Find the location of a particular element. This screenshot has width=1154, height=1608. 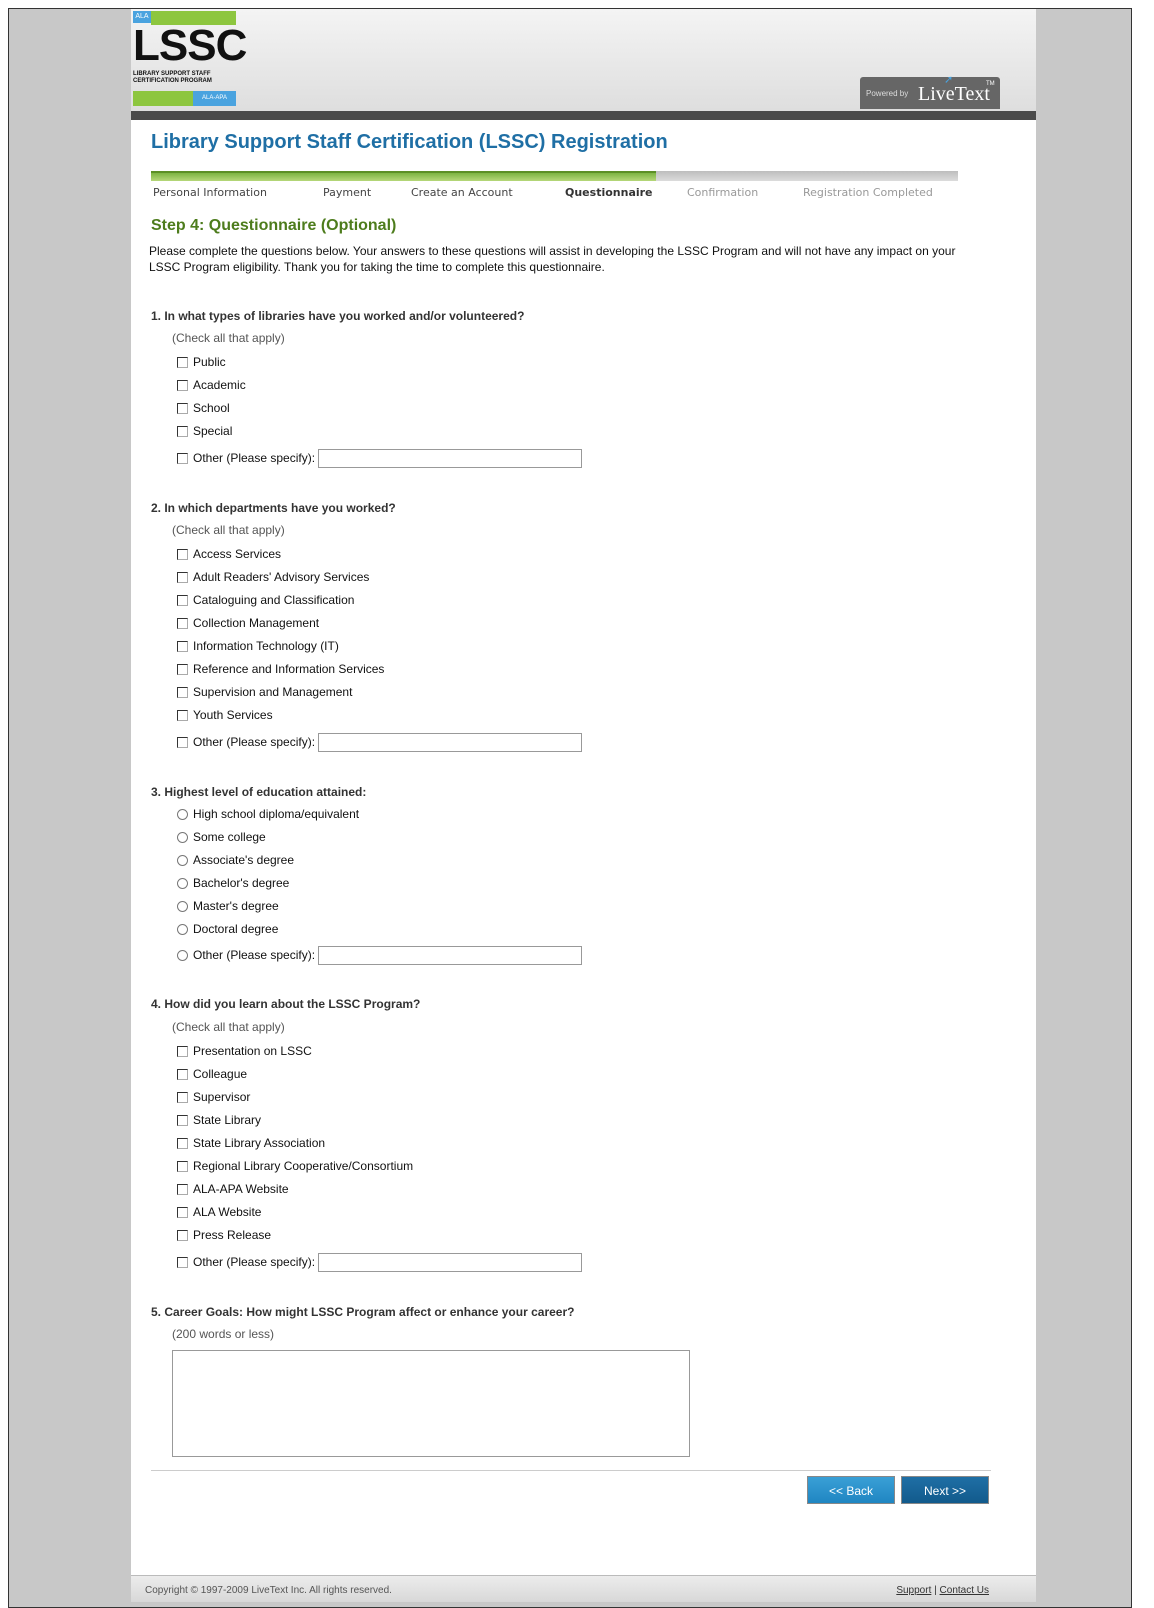

q2-option-reference: Reference and Information Services is located at coordinates (280, 669).